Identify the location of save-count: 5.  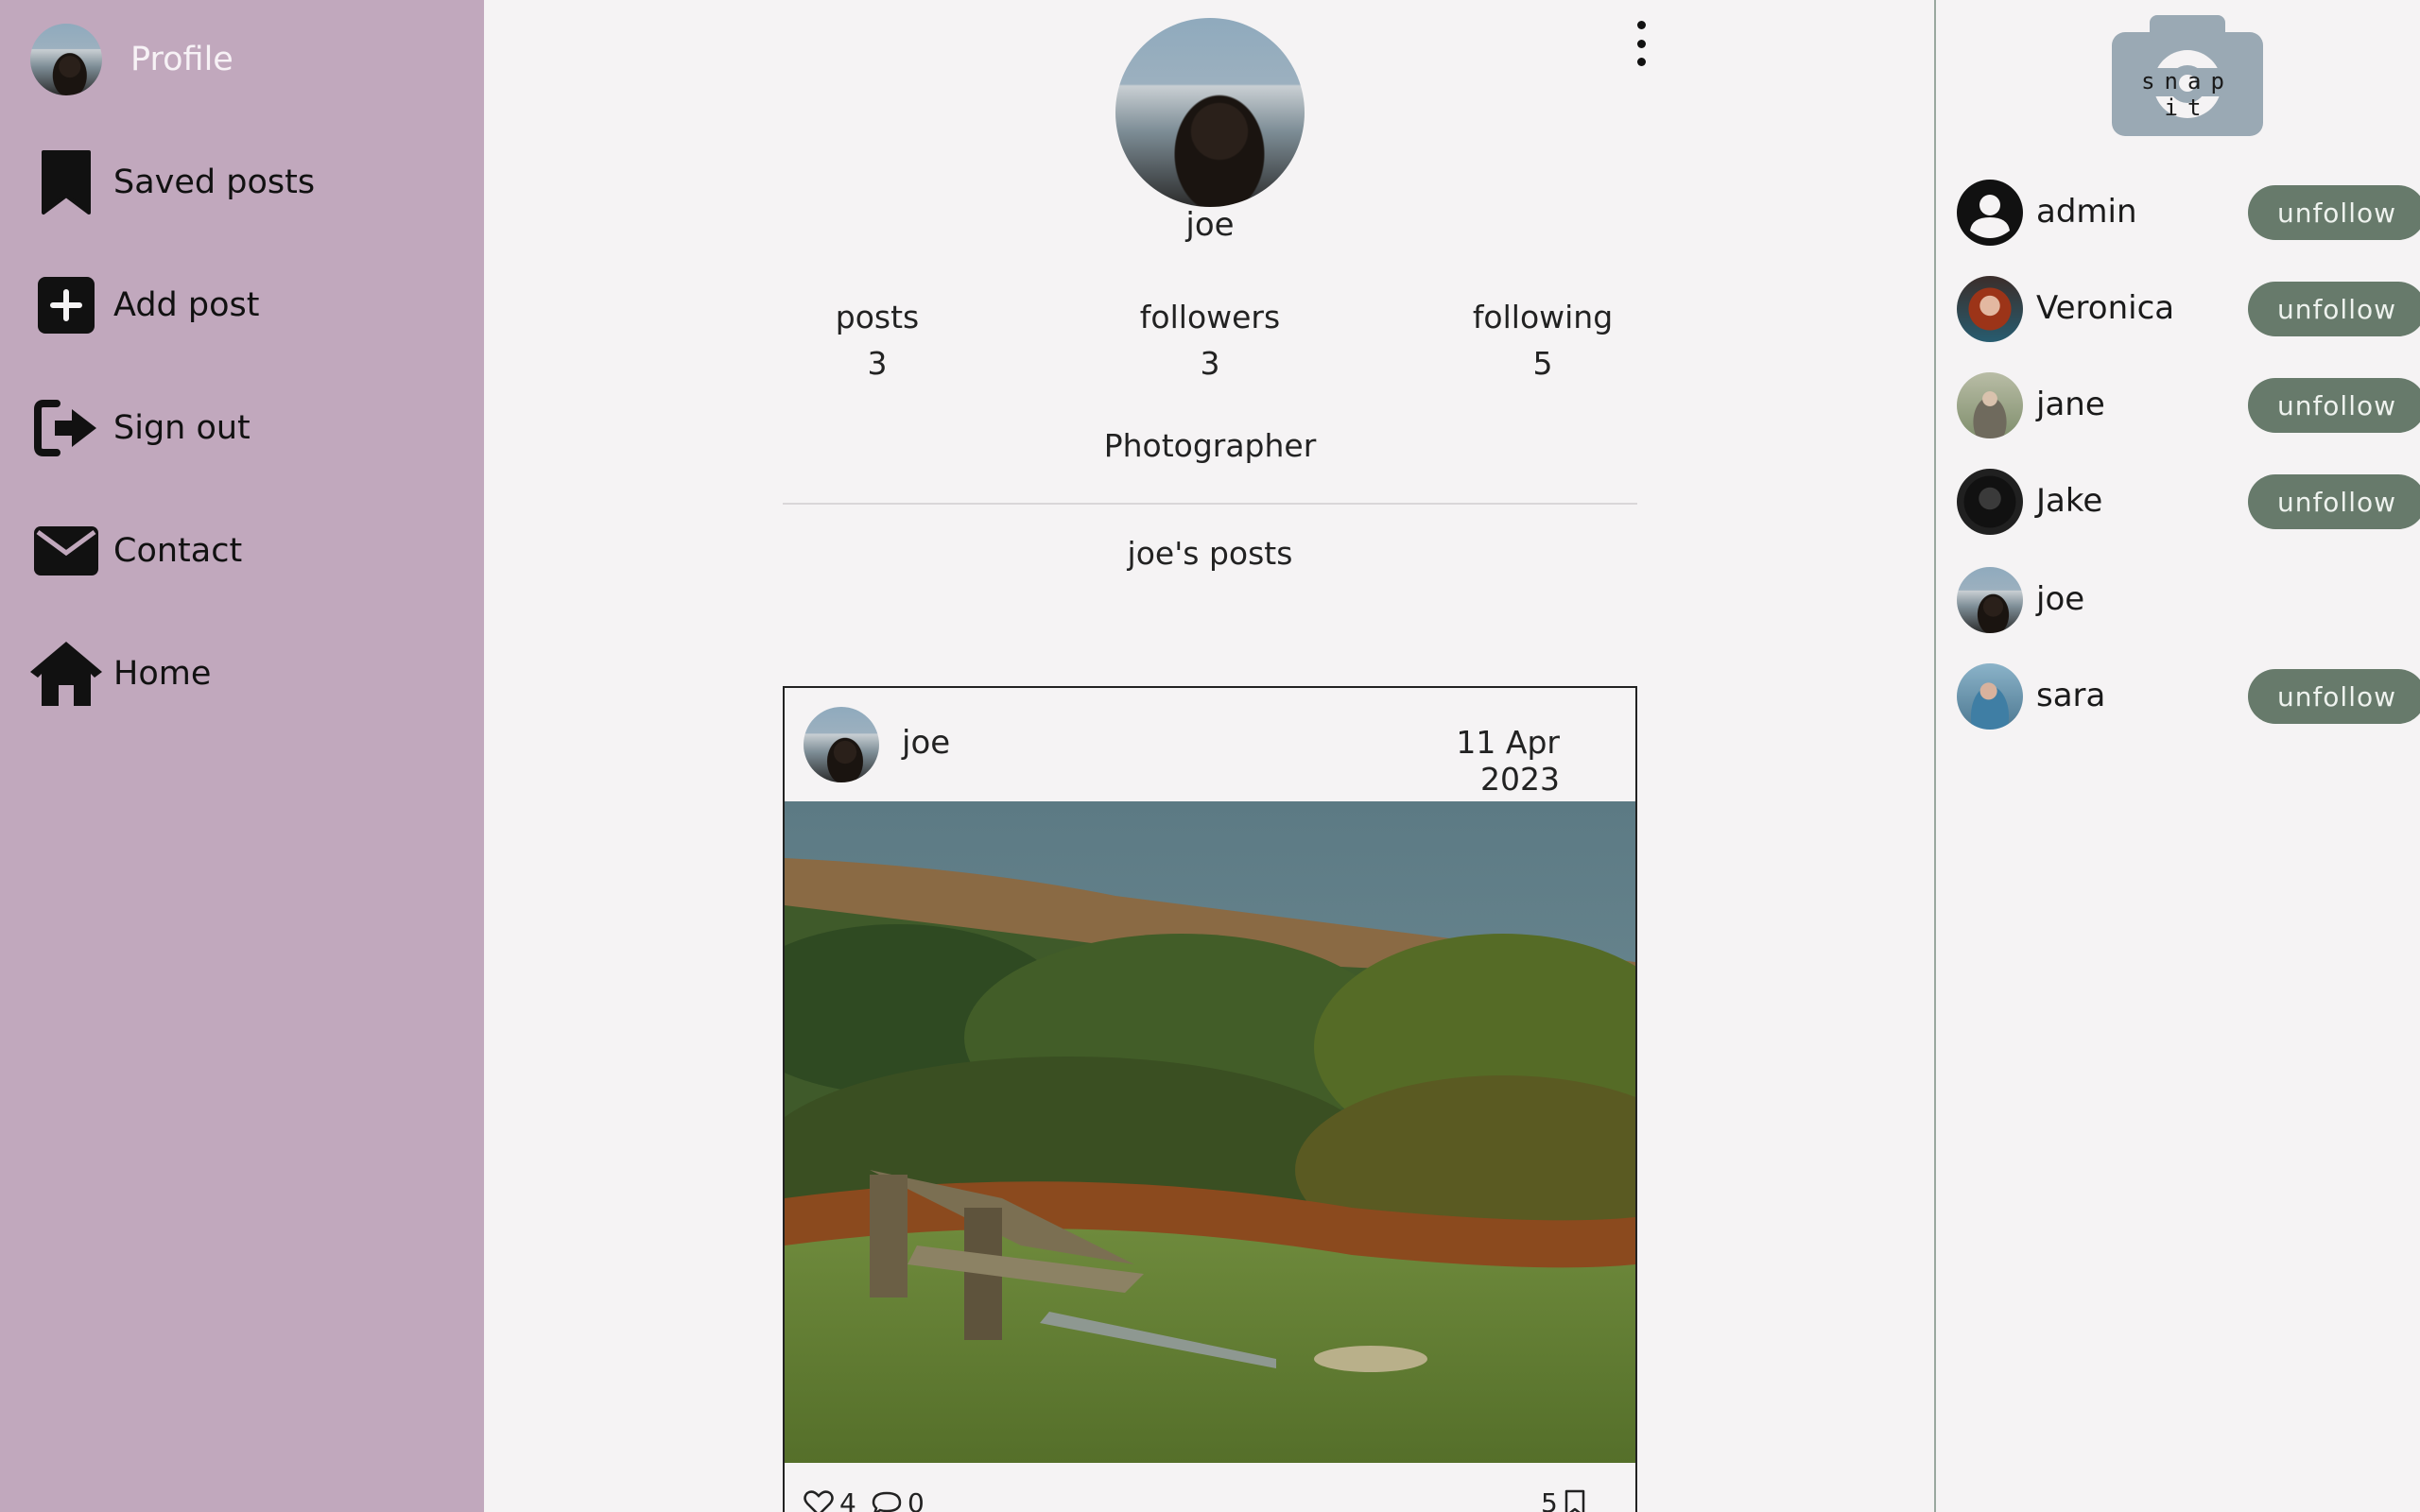
(1549, 1499).